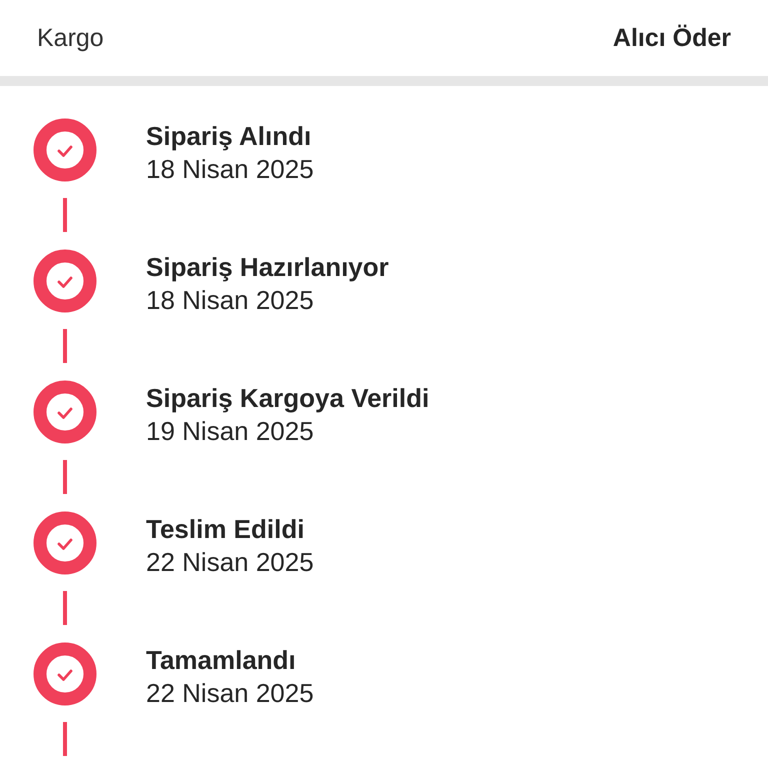  I want to click on step-title: Sipariş Alındı, so click(229, 136).